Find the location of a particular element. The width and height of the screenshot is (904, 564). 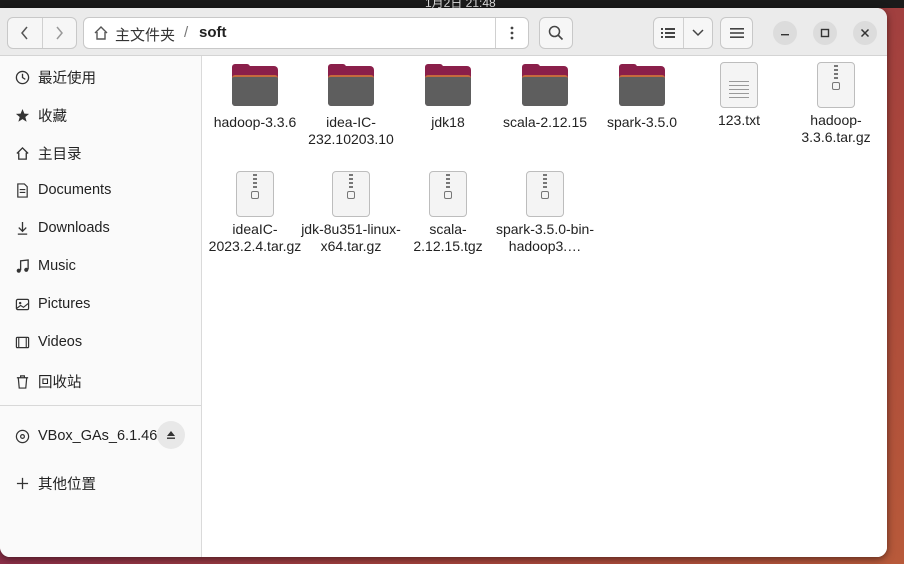

eject-button is located at coordinates (171, 435).